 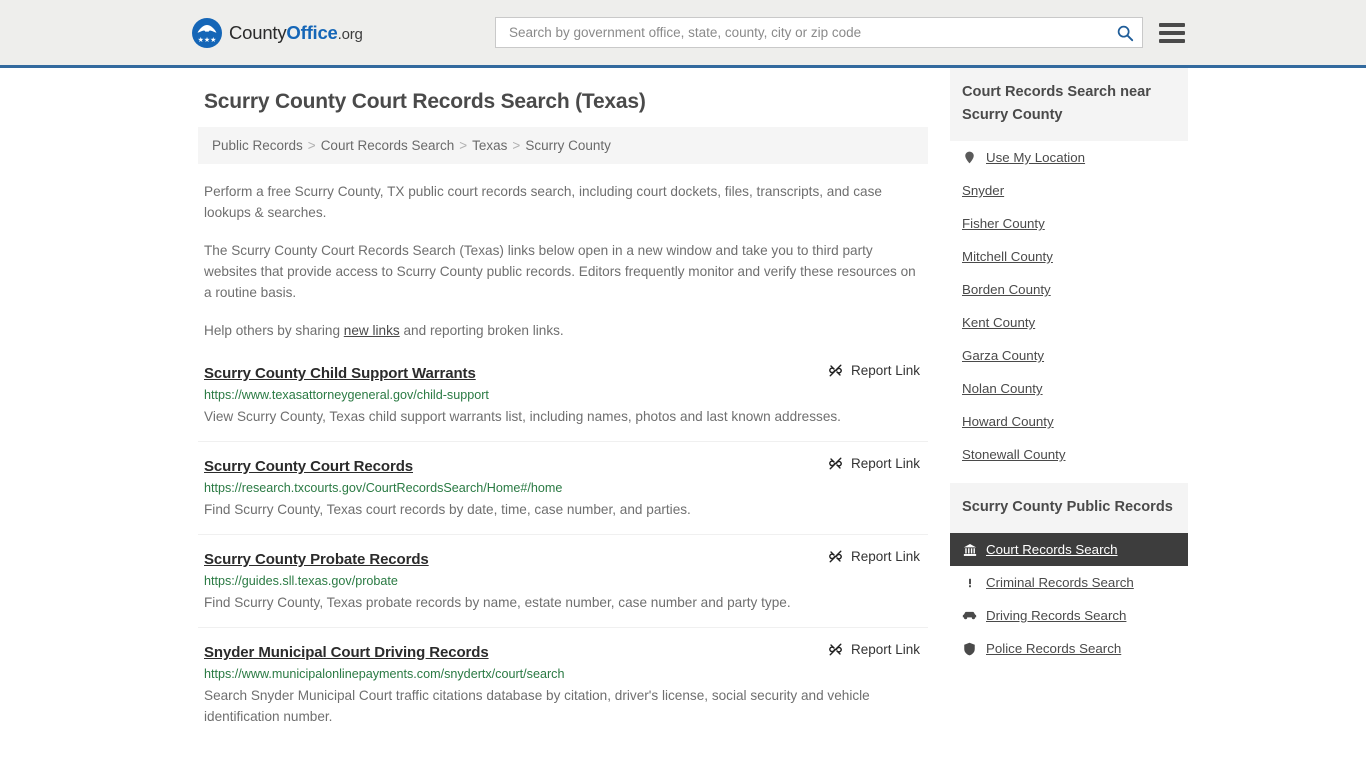 What do you see at coordinates (1007, 256) in the screenshot?
I see `sidebar-item-label: Mitchell County` at bounding box center [1007, 256].